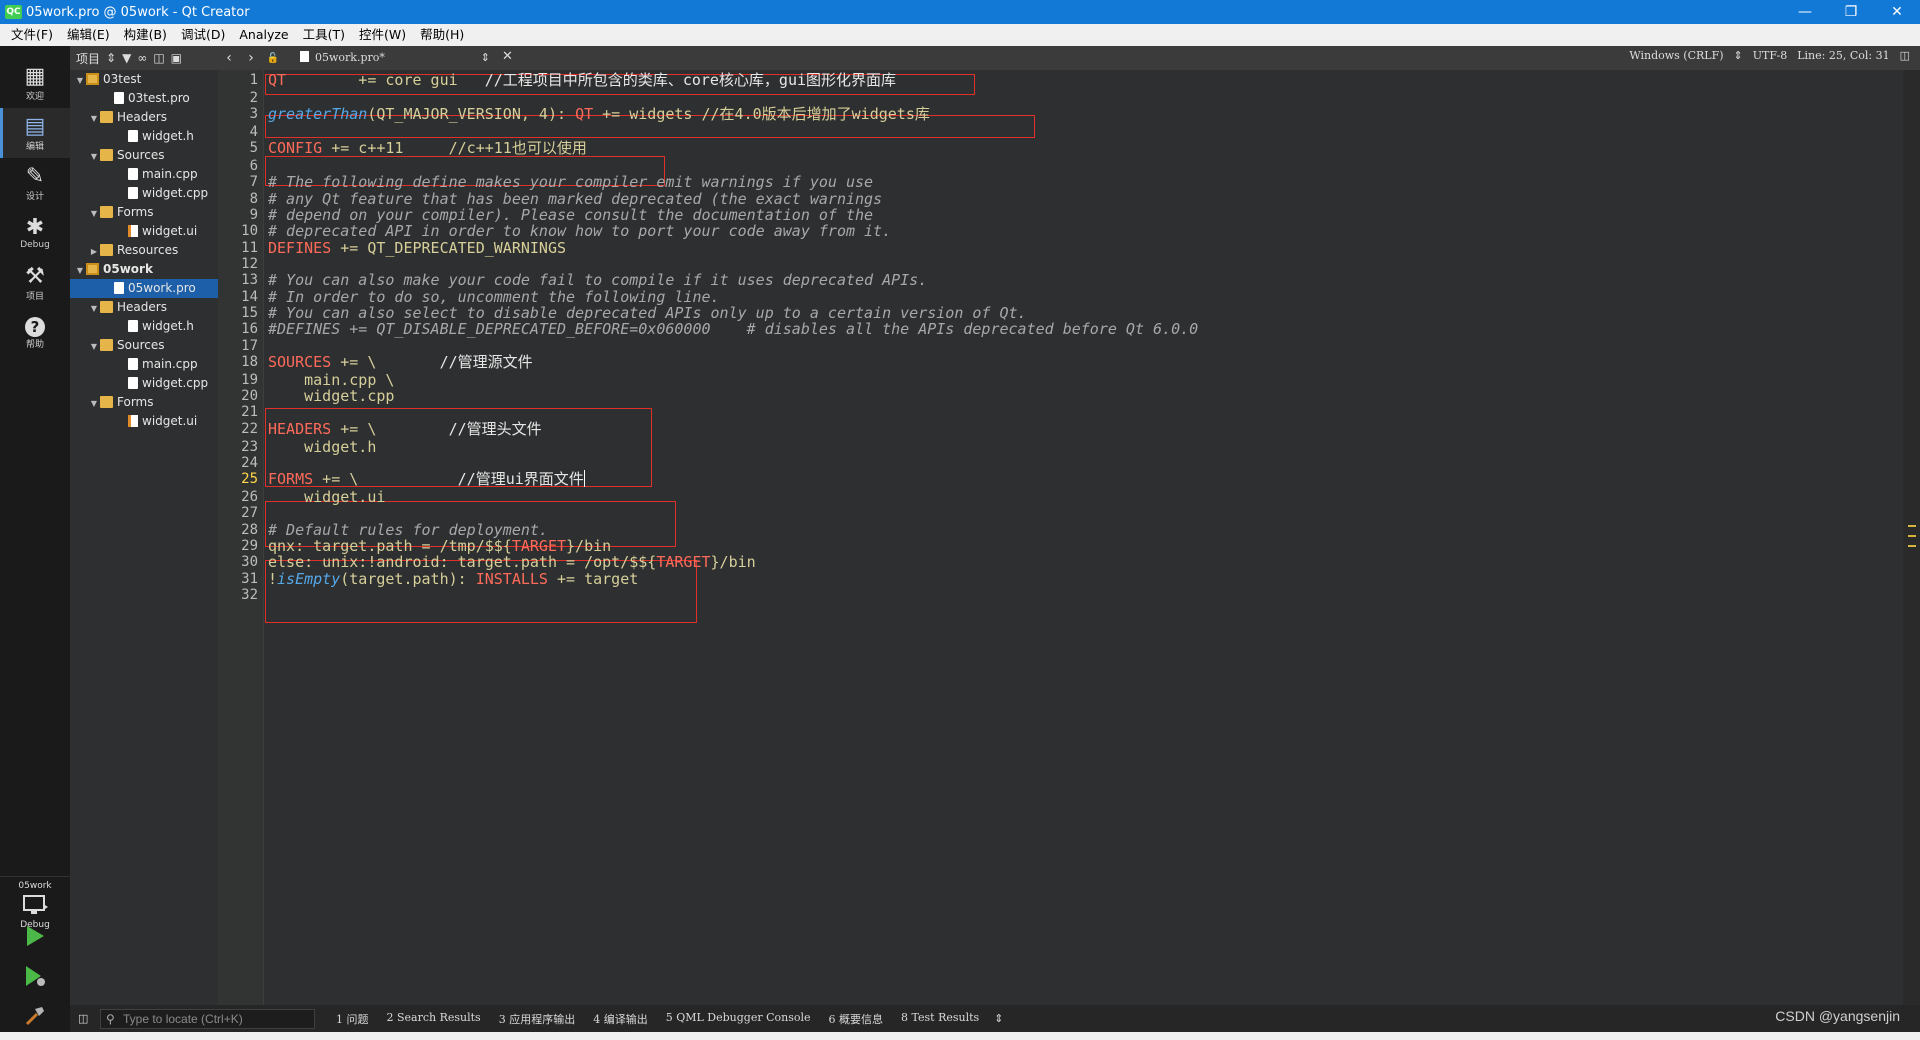  What do you see at coordinates (176, 58) in the screenshot?
I see `close-pane-icon: ▣` at bounding box center [176, 58].